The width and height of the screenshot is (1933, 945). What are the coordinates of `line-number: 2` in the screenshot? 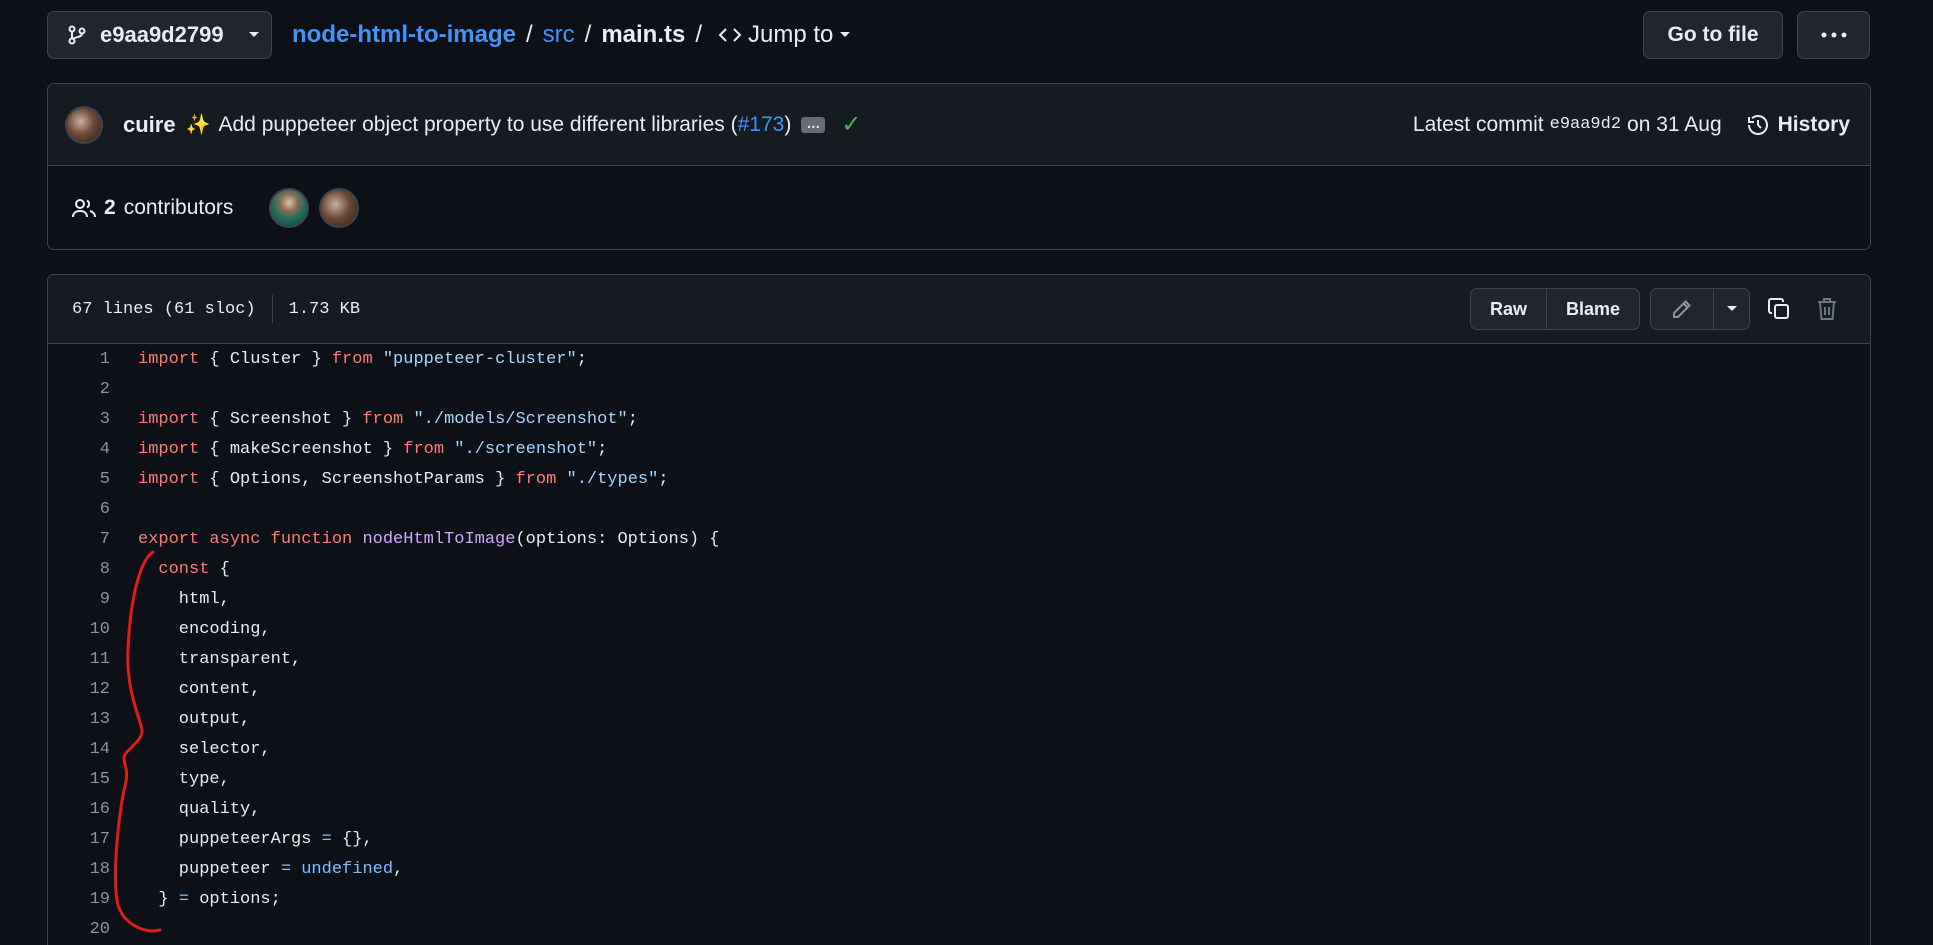 It's located at (79, 389).